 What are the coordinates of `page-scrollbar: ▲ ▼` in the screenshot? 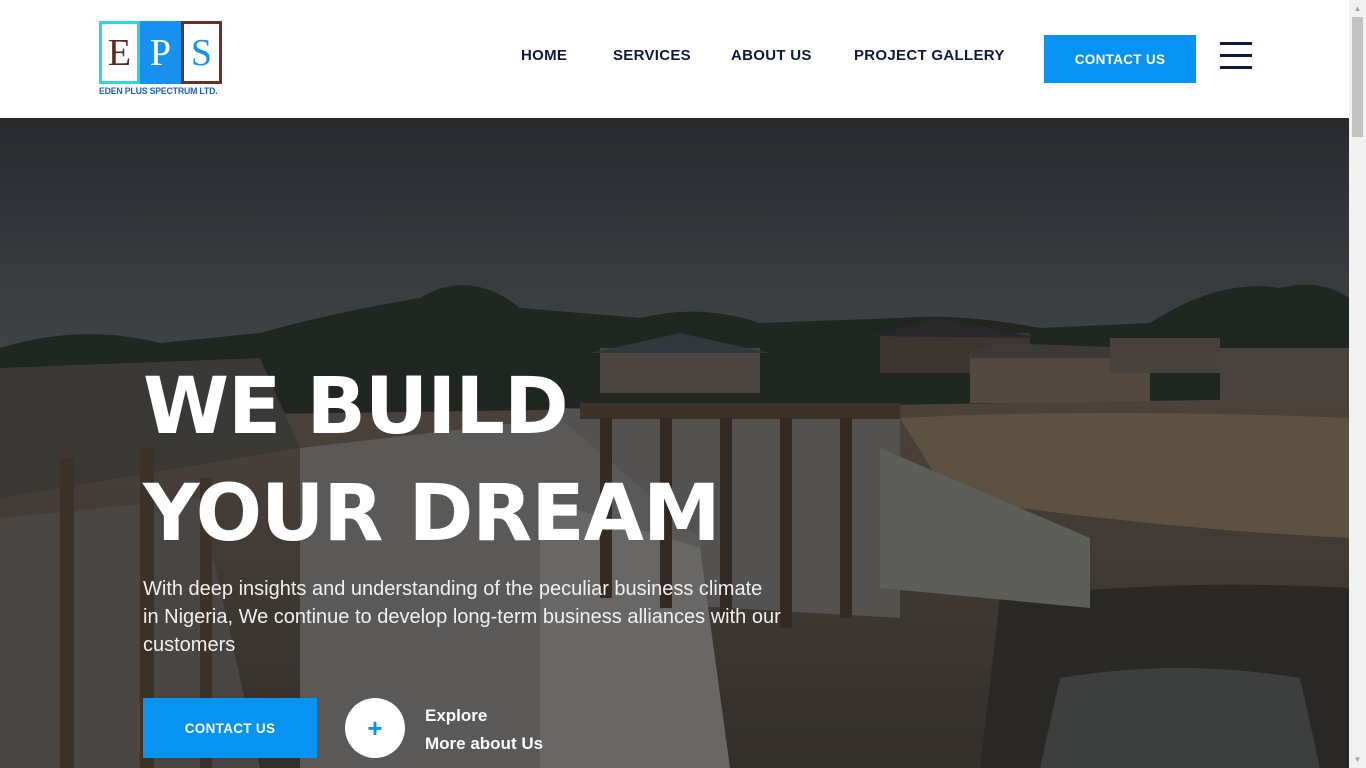 It's located at (1357, 384).